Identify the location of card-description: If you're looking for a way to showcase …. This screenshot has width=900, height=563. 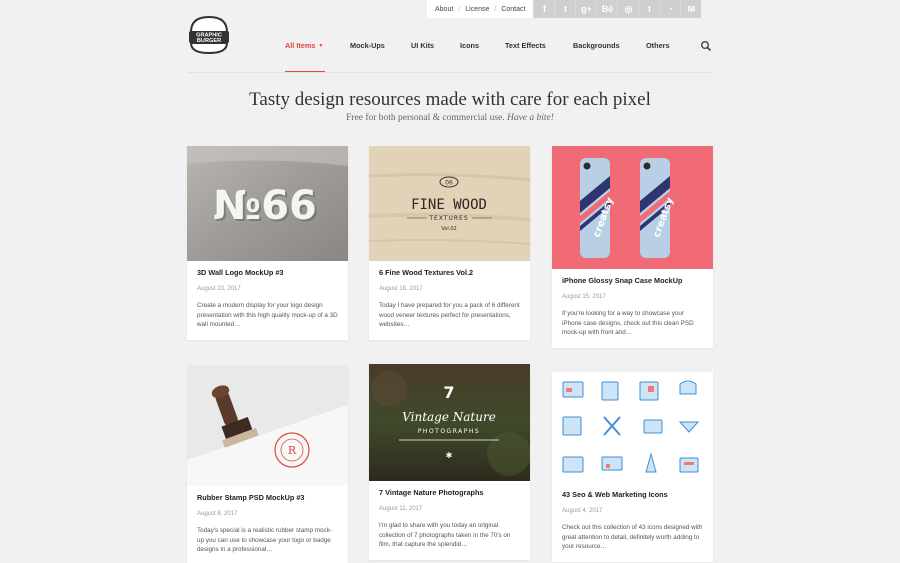
(628, 323).